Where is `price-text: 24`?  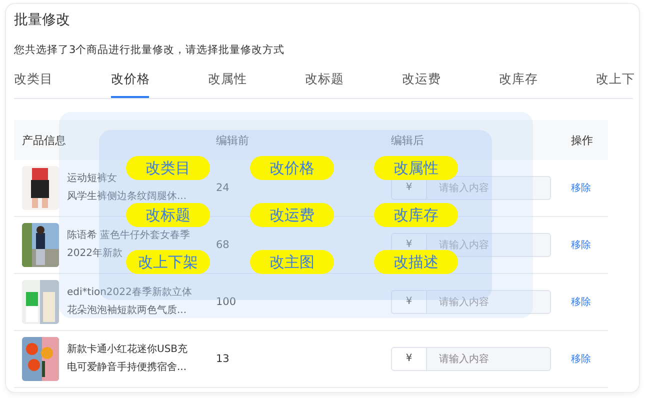 price-text: 24 is located at coordinates (223, 188).